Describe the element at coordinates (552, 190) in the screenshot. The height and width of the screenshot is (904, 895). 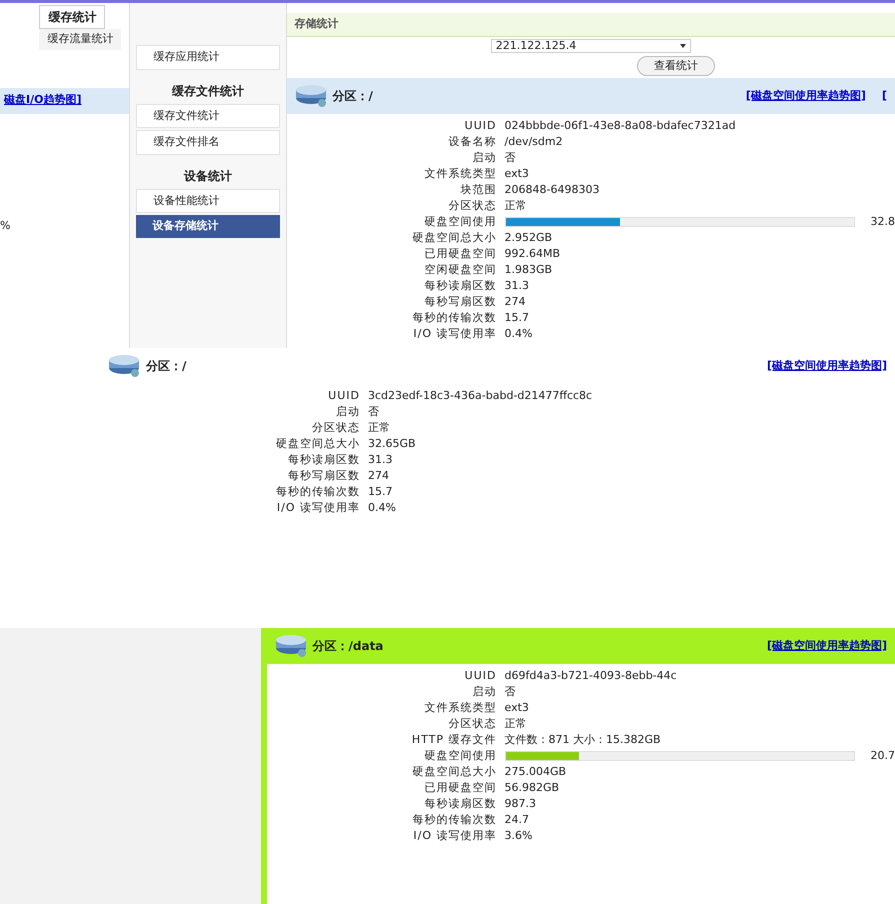
I see `field-value: 206848-6498303` at that location.